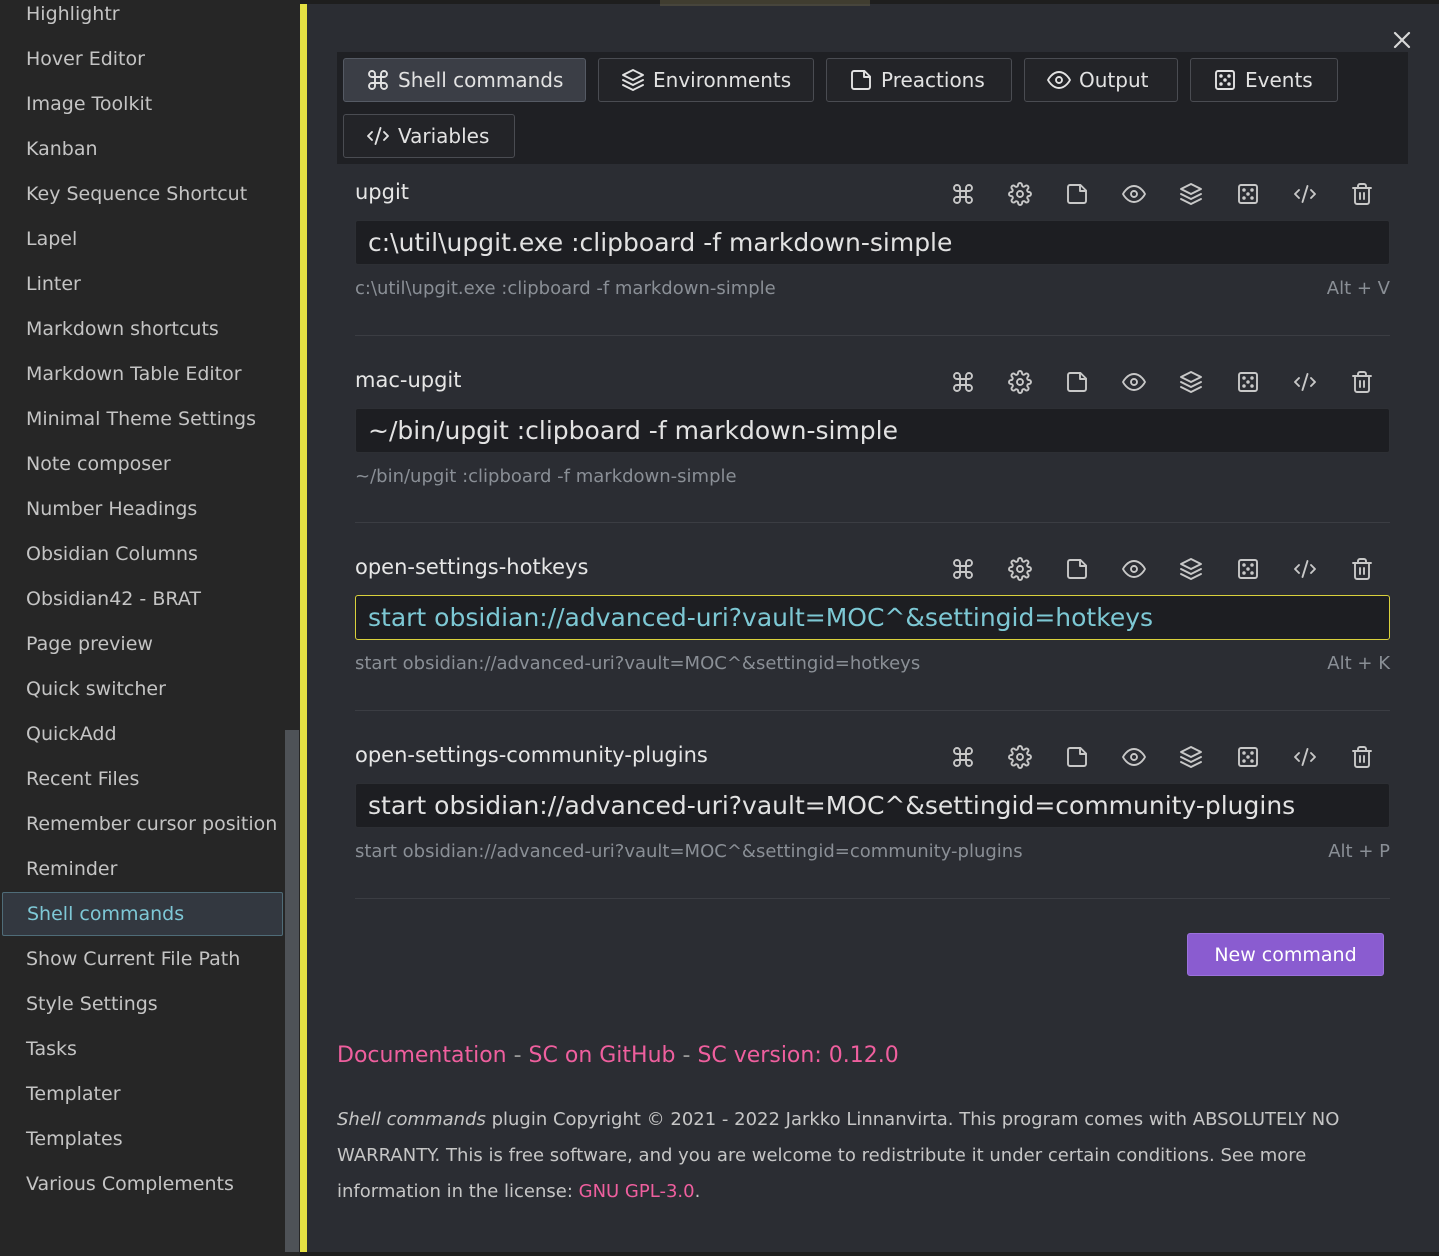 The image size is (1439, 1256). I want to click on sidebar-item: Markdown Table Editor, so click(142, 374).